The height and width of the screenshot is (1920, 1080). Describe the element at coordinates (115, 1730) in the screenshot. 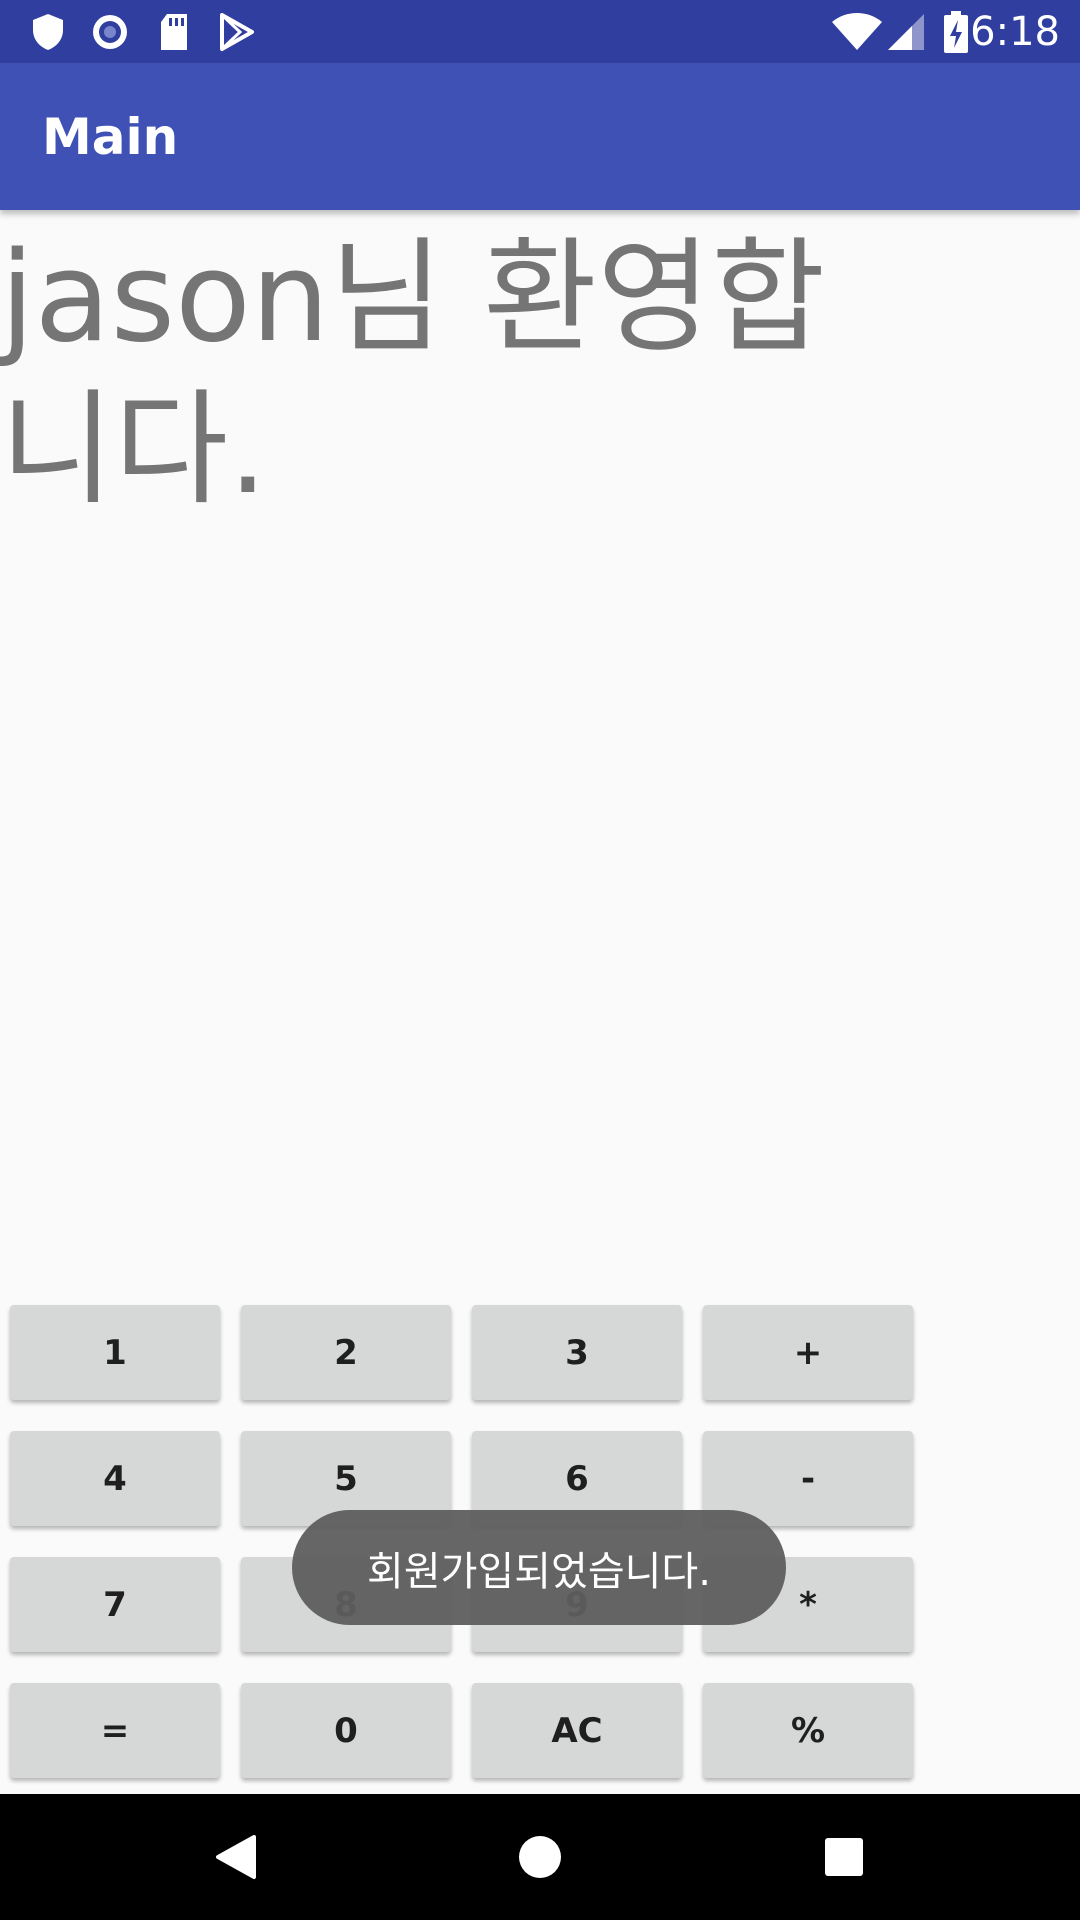

I see `key-equals-button: =` at that location.